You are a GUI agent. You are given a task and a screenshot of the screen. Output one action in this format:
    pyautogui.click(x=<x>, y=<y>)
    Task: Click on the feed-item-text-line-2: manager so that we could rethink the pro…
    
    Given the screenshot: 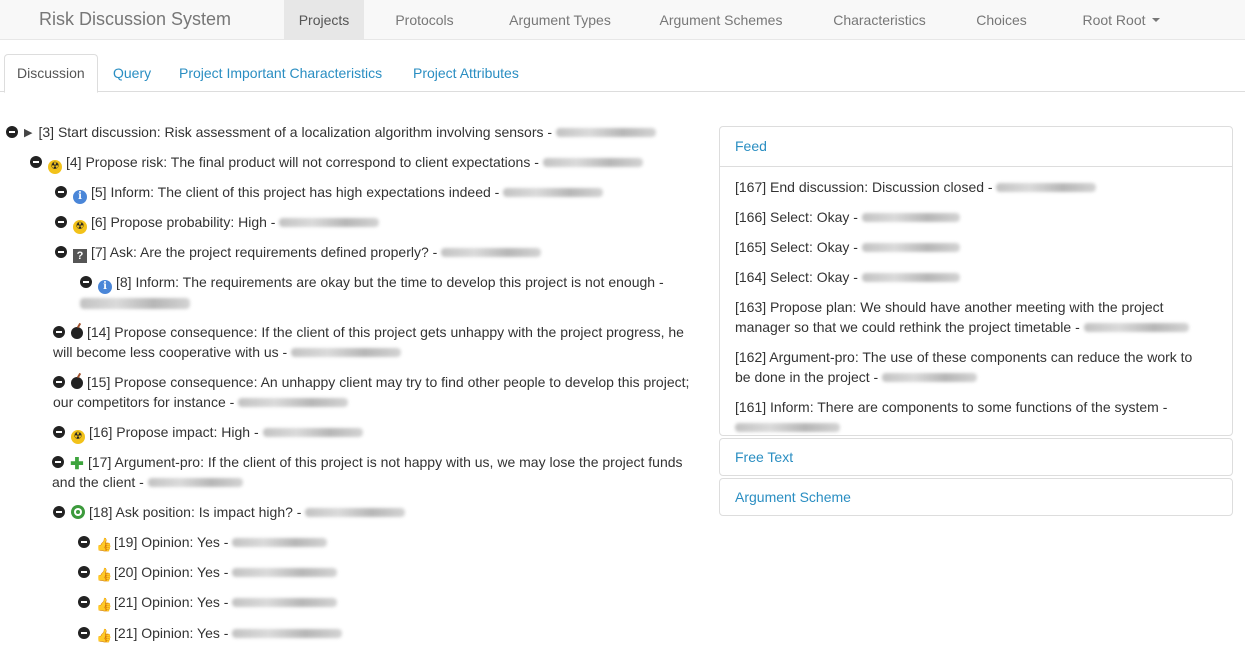 What is the action you would take?
    pyautogui.click(x=907, y=327)
    